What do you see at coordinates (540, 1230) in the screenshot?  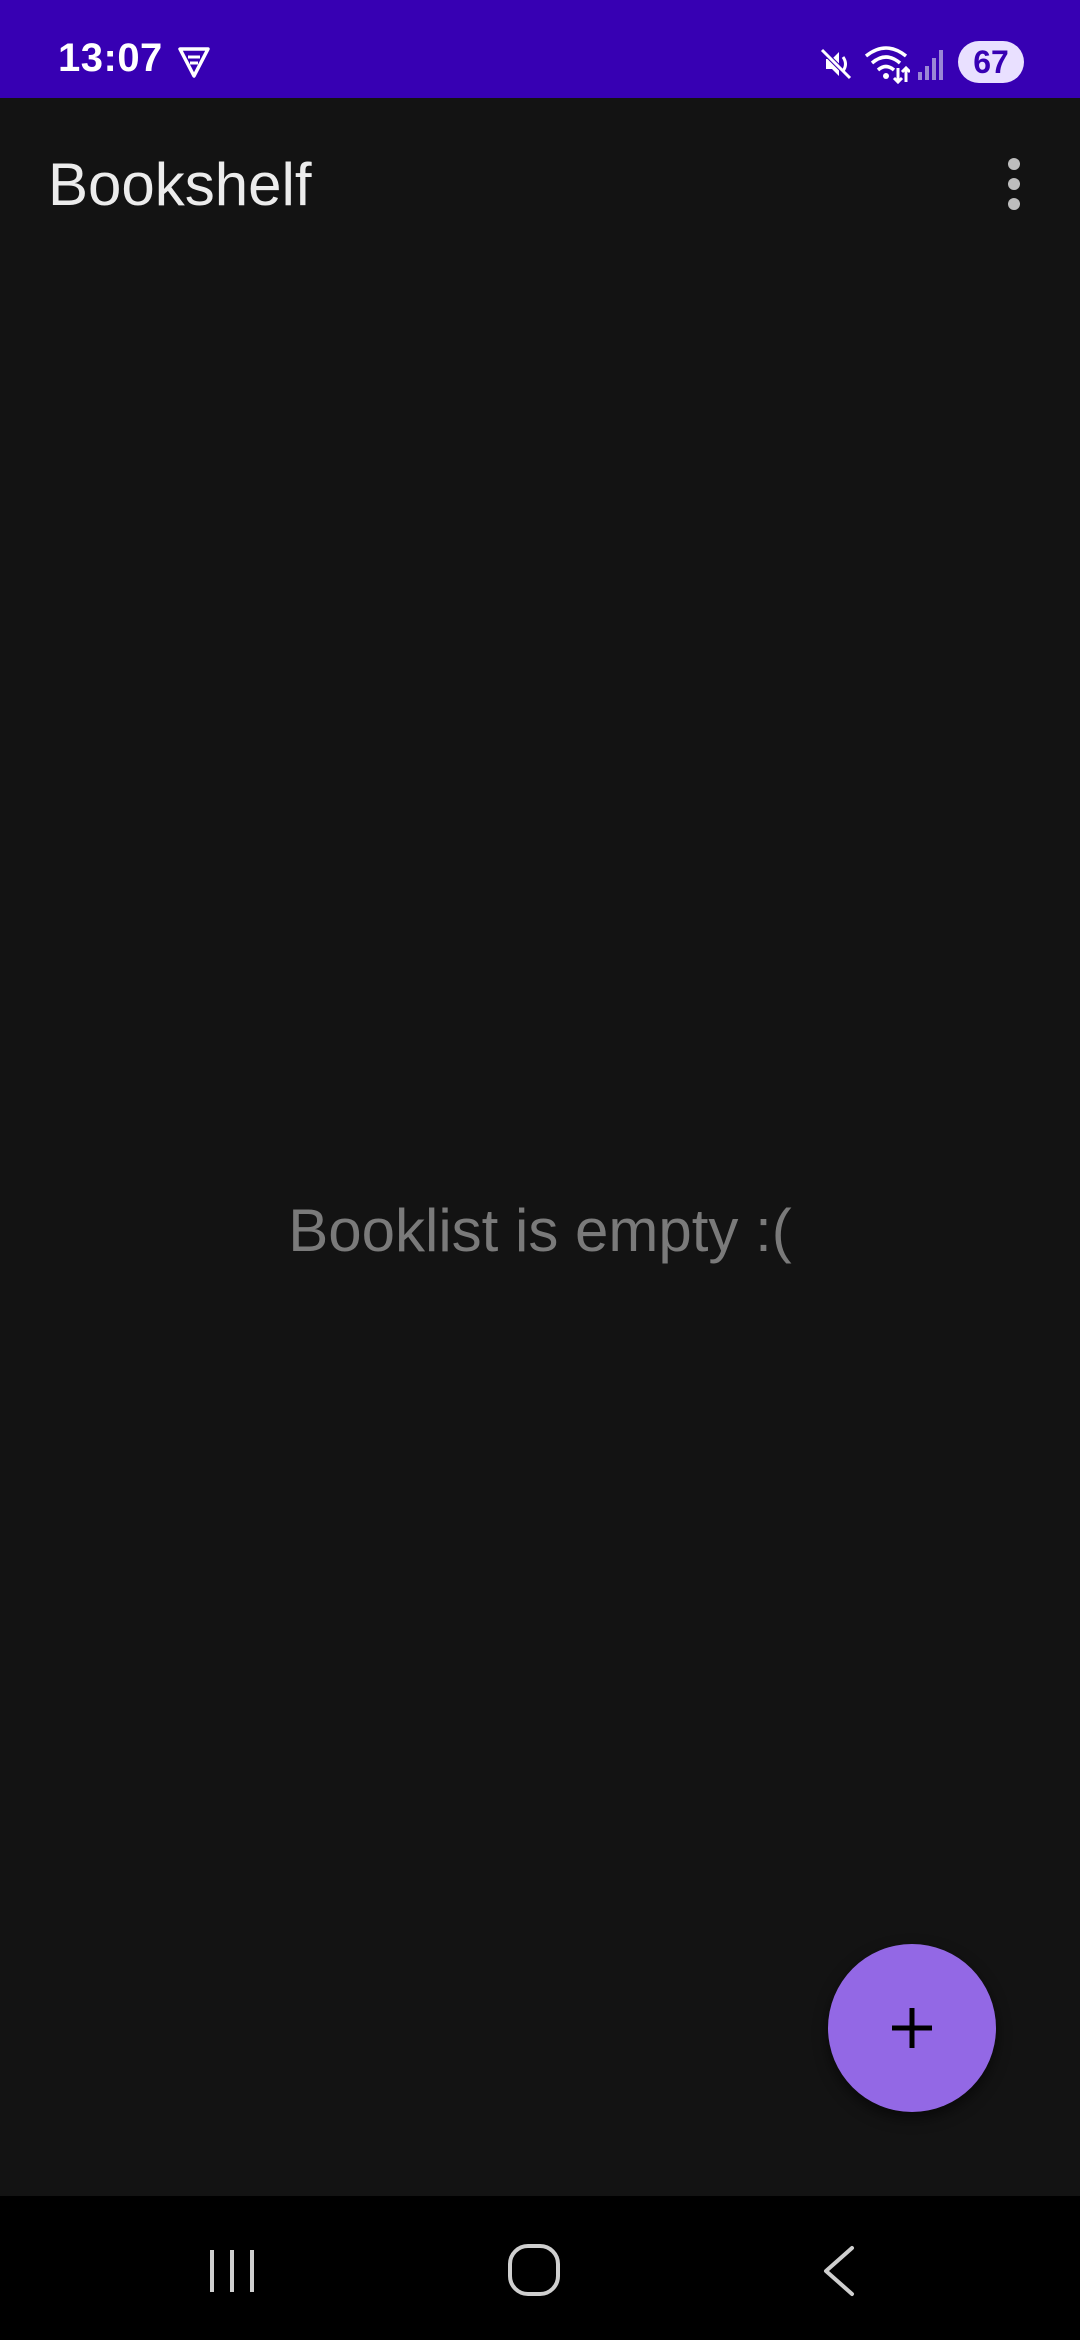 I see `empty-state-message: Booklist is empty :(` at bounding box center [540, 1230].